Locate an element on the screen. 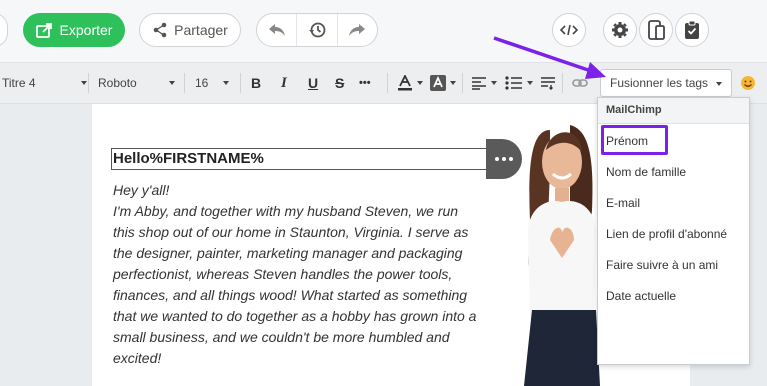 The image size is (767, 386). export-button: Exporter is located at coordinates (74, 30).